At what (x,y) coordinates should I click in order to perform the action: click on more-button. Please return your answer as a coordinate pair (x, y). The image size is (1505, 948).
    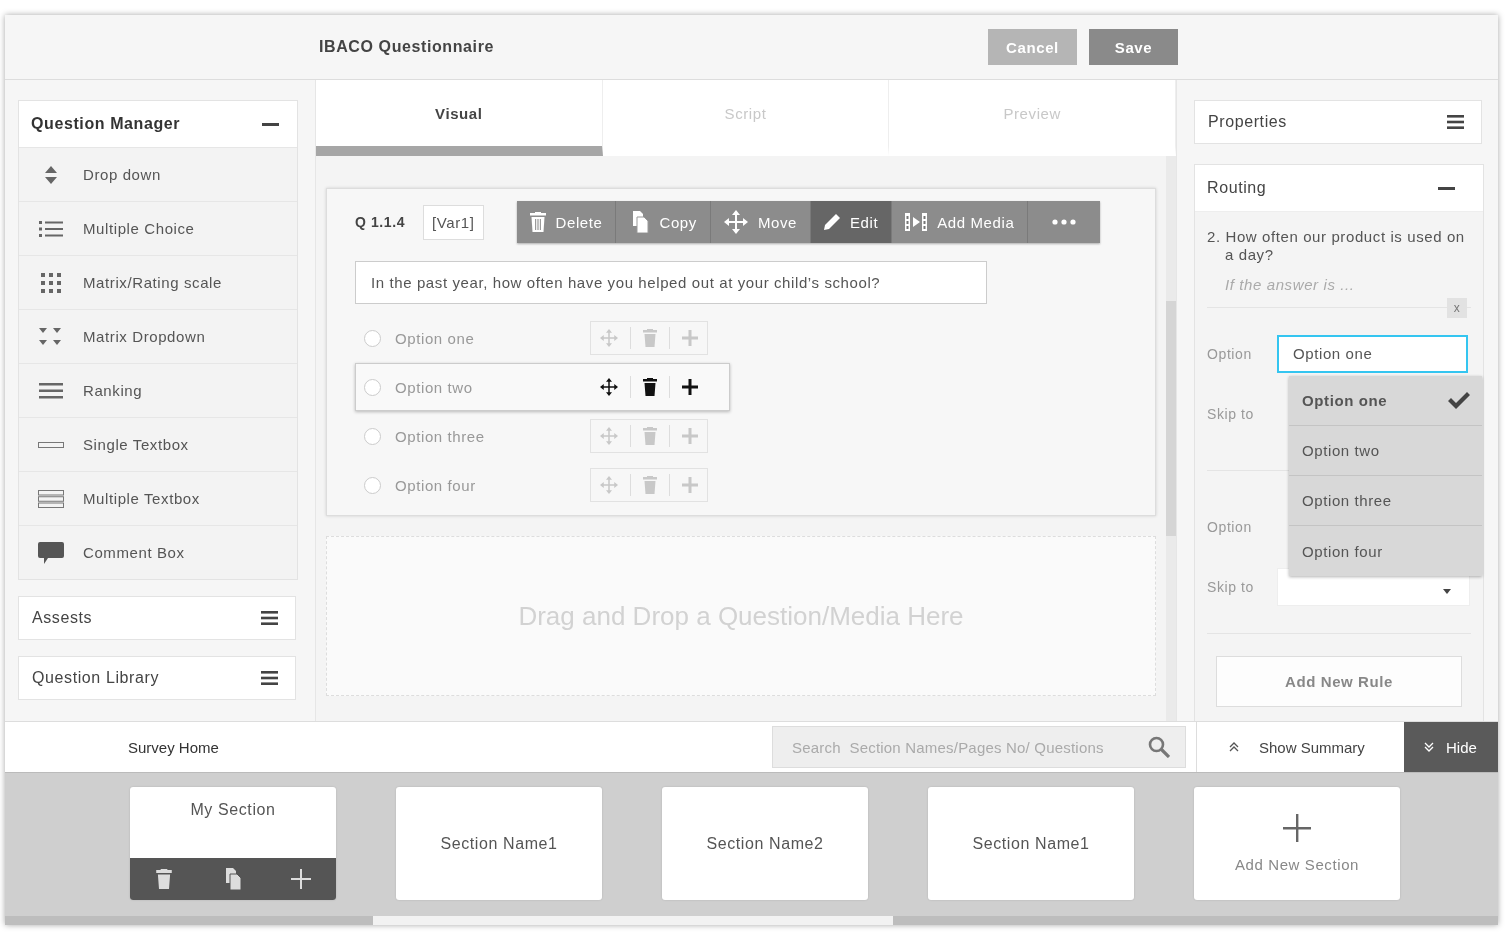
    Looking at the image, I should click on (1064, 222).